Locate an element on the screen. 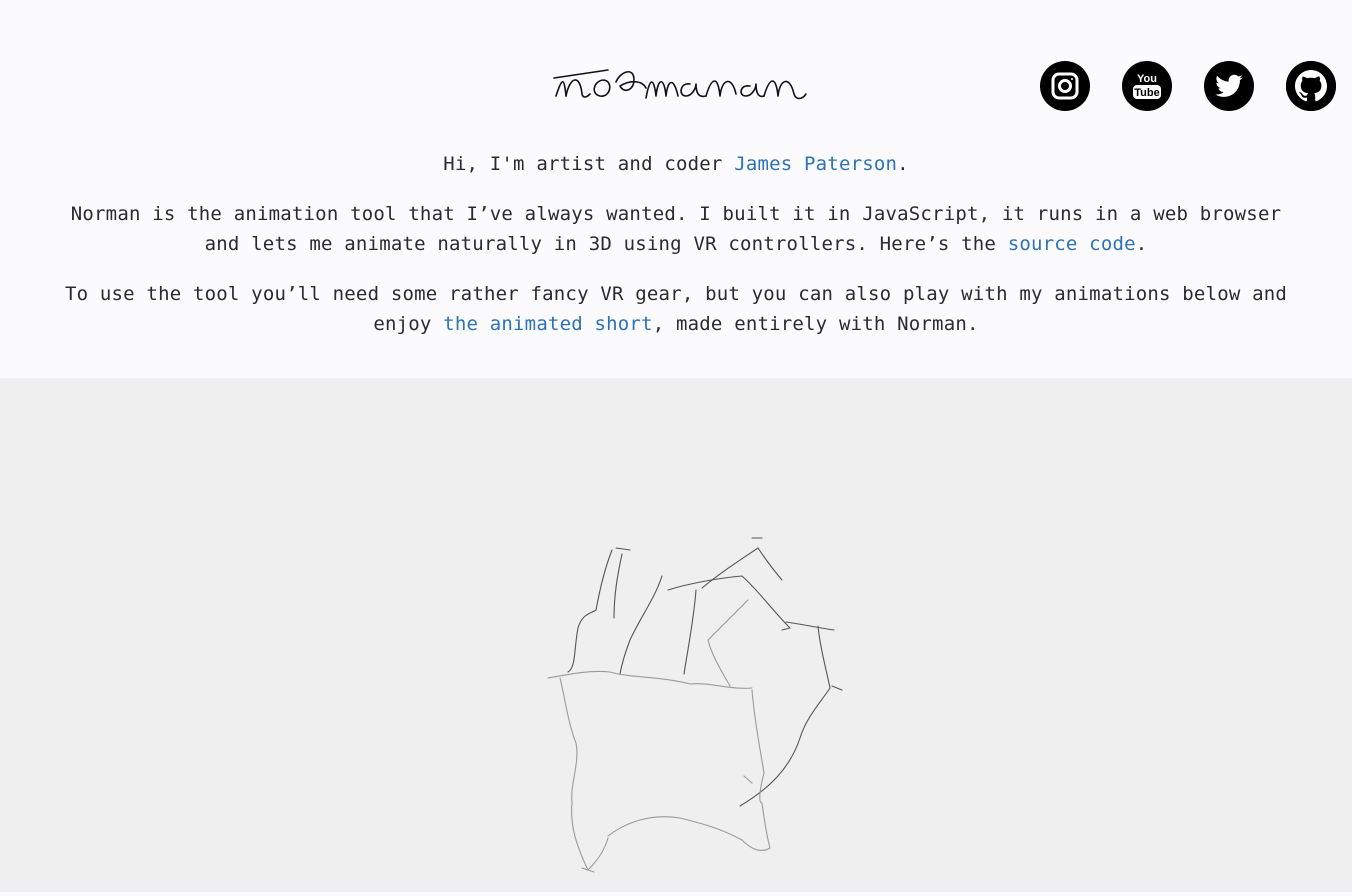  instagram-icon is located at coordinates (1065, 86).